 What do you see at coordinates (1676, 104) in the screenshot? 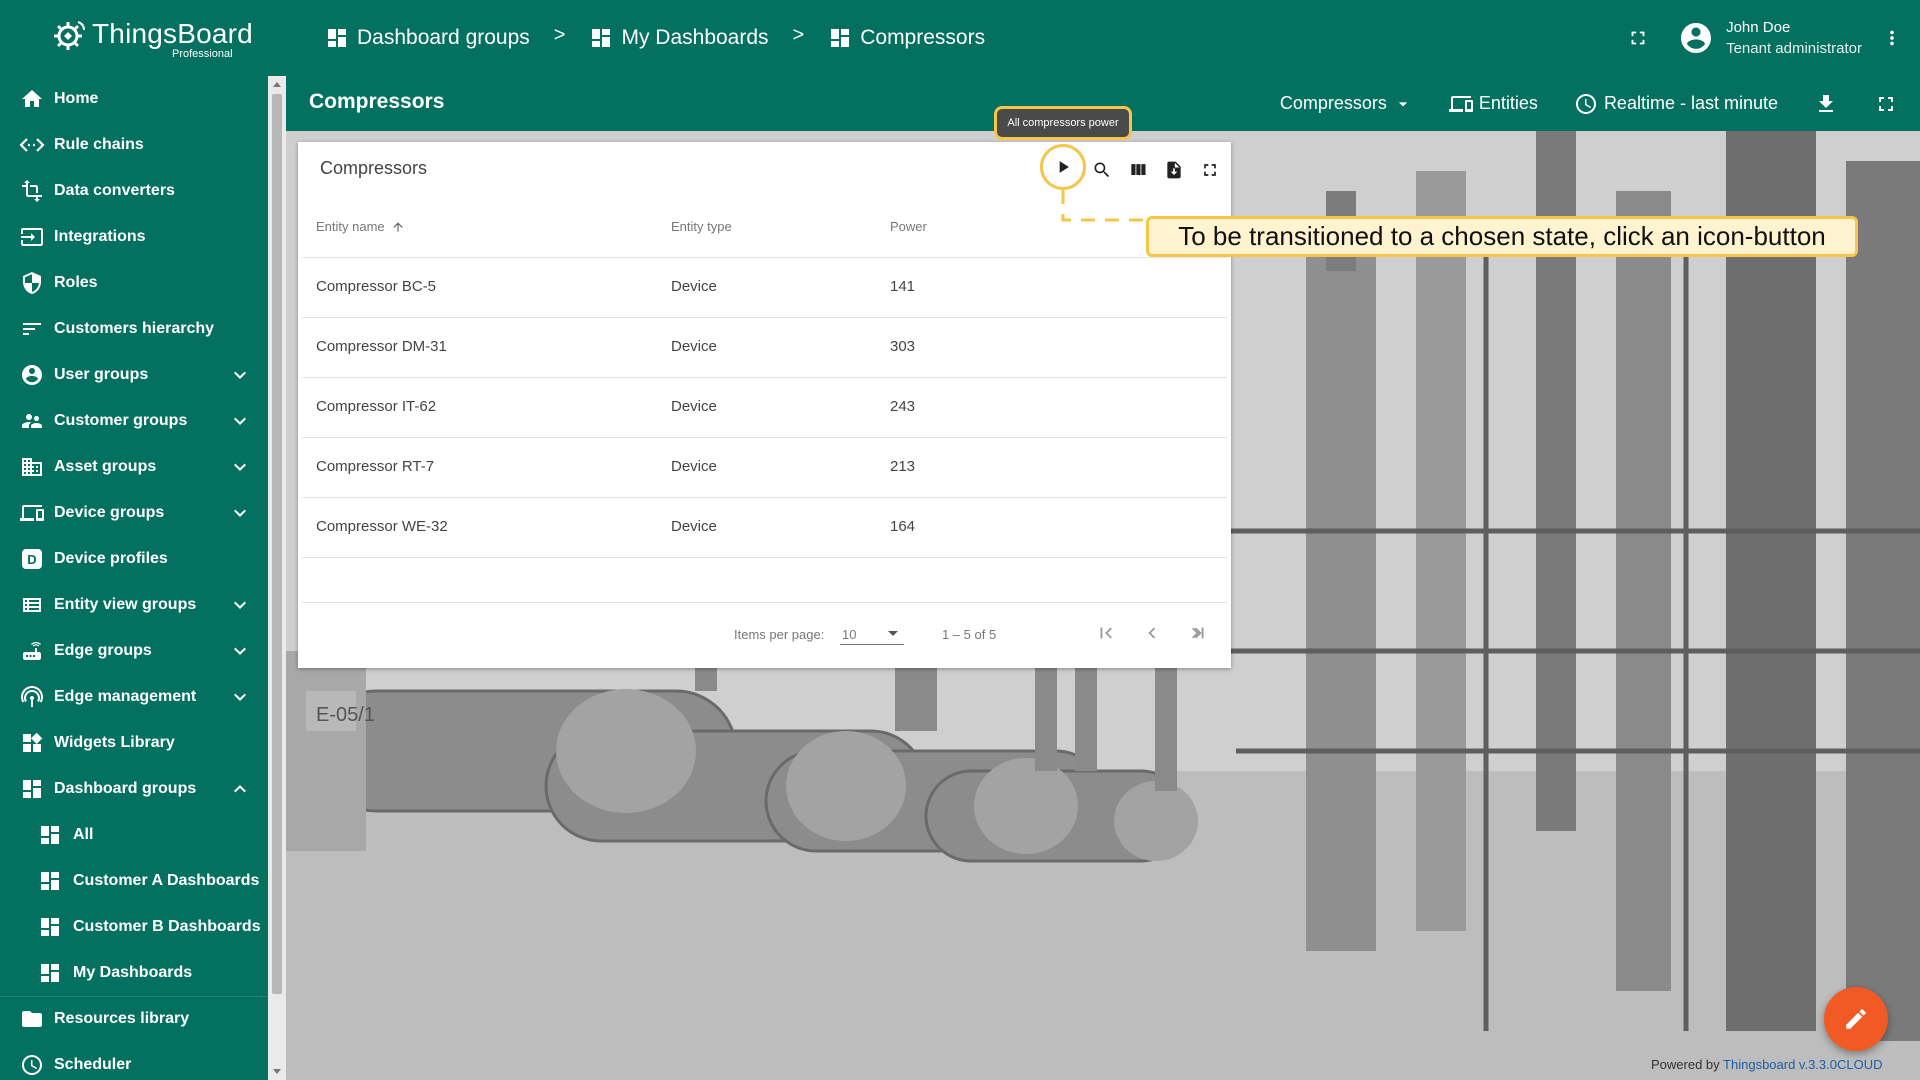
I see `timewindow-button: Realtime - last minute` at bounding box center [1676, 104].